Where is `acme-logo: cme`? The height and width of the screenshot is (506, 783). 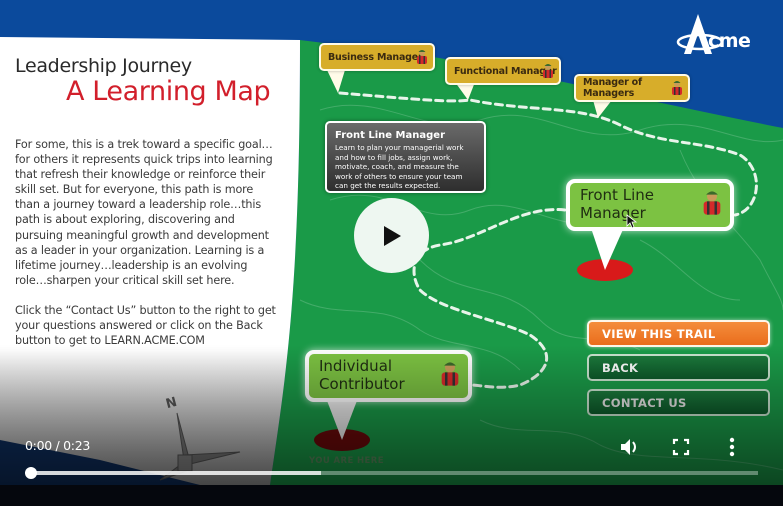
acme-logo: cme is located at coordinates (726, 35).